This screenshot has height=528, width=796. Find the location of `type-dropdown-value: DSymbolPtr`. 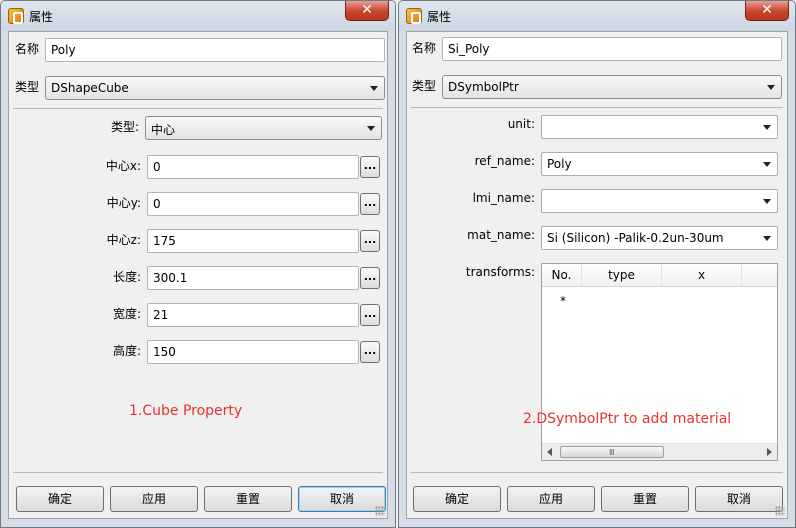

type-dropdown-value: DSymbolPtr is located at coordinates (483, 87).